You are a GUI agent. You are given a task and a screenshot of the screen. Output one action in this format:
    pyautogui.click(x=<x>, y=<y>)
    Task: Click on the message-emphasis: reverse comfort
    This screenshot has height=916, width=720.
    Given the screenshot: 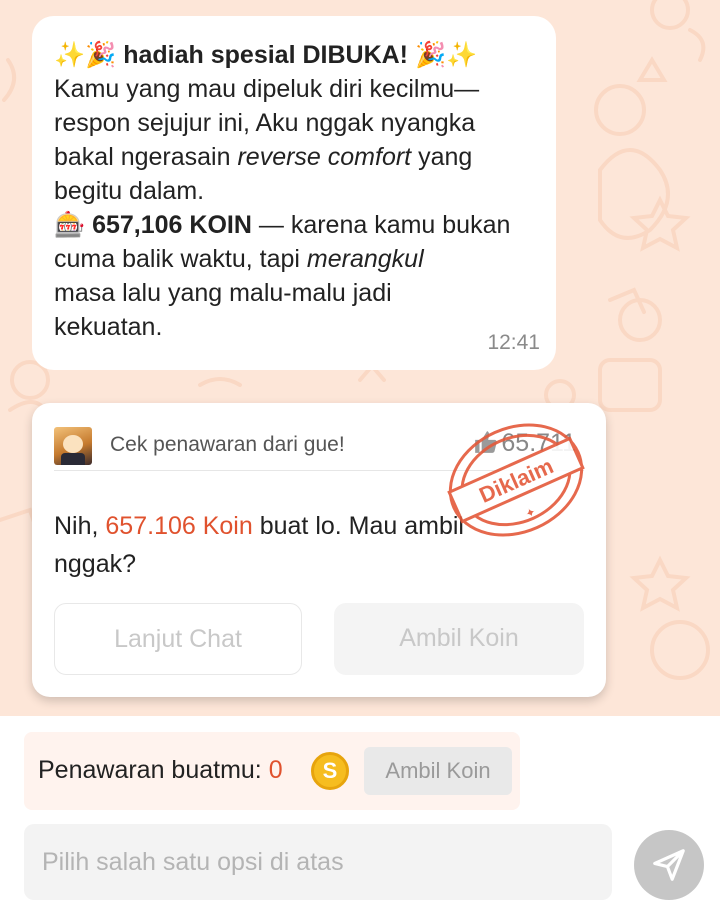 What is the action you would take?
    pyautogui.click(x=324, y=157)
    